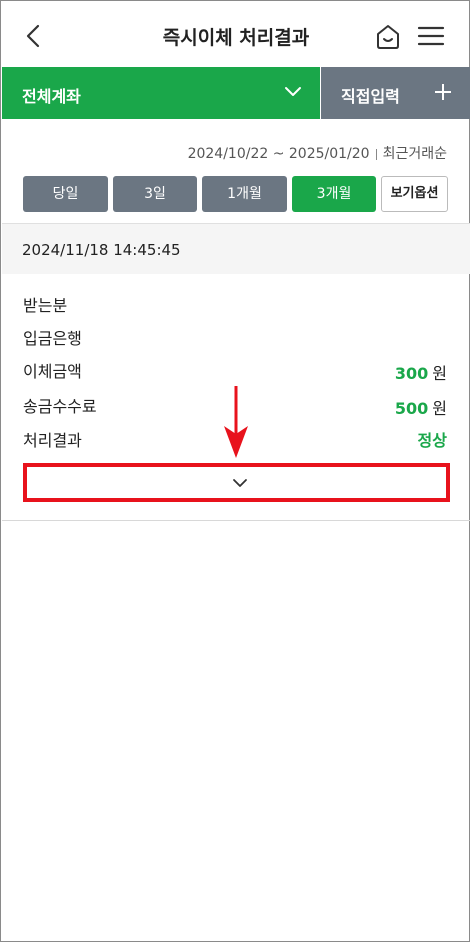 The width and height of the screenshot is (470, 942). What do you see at coordinates (278, 154) in the screenshot?
I see `date-range-text: 2024/10/22 ~ 2025/01/20` at bounding box center [278, 154].